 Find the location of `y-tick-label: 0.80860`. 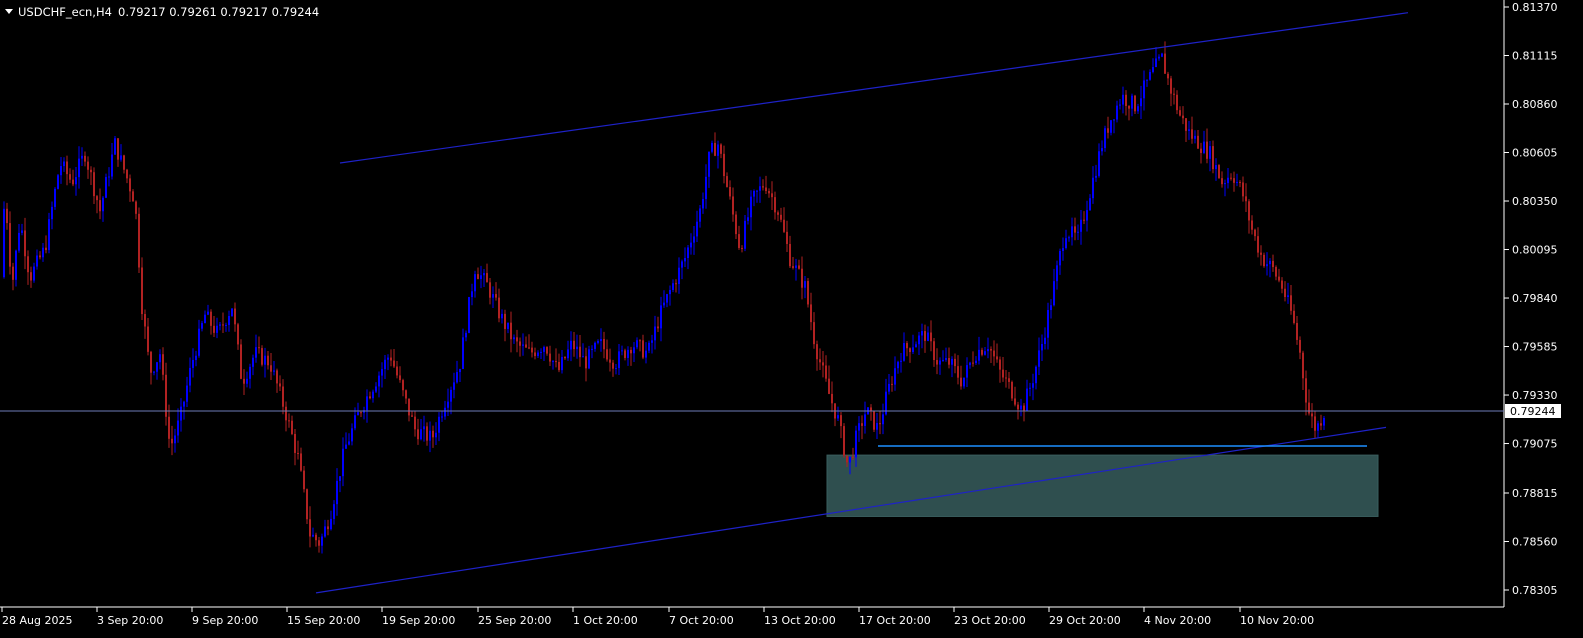

y-tick-label: 0.80860 is located at coordinates (1535, 104).